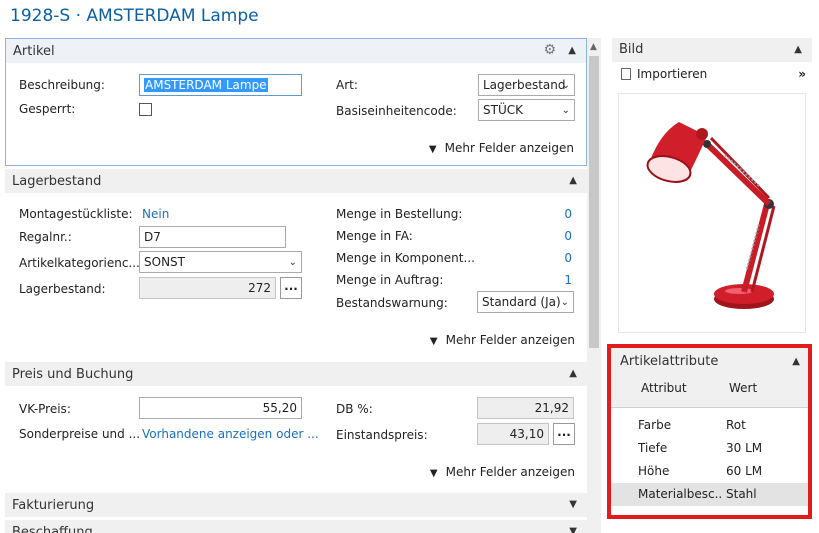 The image size is (819, 533). Describe the element at coordinates (207, 288) in the screenshot. I see `bestand-input: 272` at that location.